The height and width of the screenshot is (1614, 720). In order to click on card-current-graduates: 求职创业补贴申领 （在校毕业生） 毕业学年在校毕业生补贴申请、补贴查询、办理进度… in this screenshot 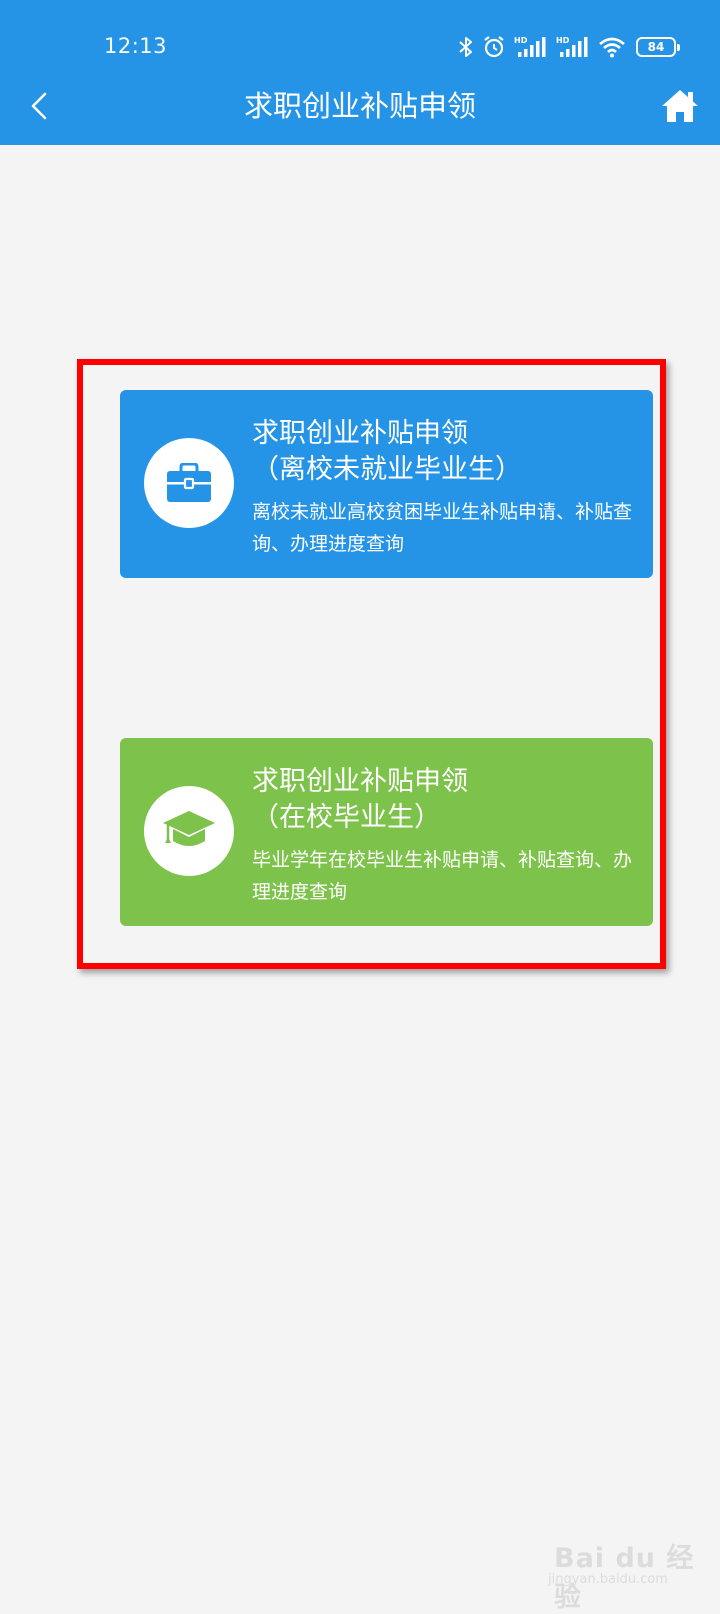, I will do `click(386, 832)`.